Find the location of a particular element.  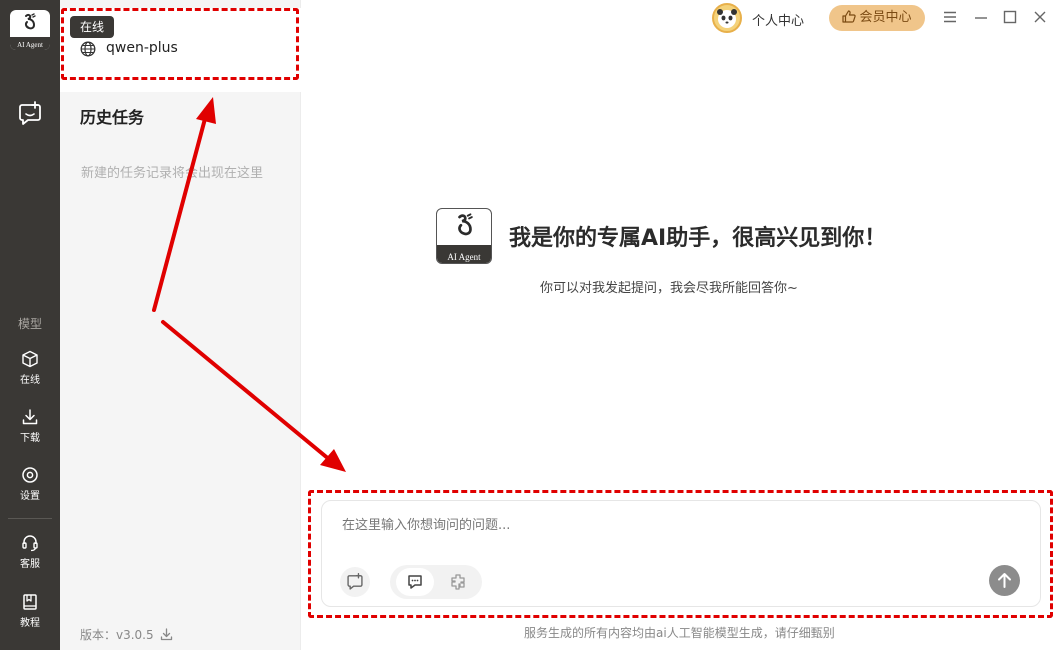

panda-avatar-icon is located at coordinates (727, 18).